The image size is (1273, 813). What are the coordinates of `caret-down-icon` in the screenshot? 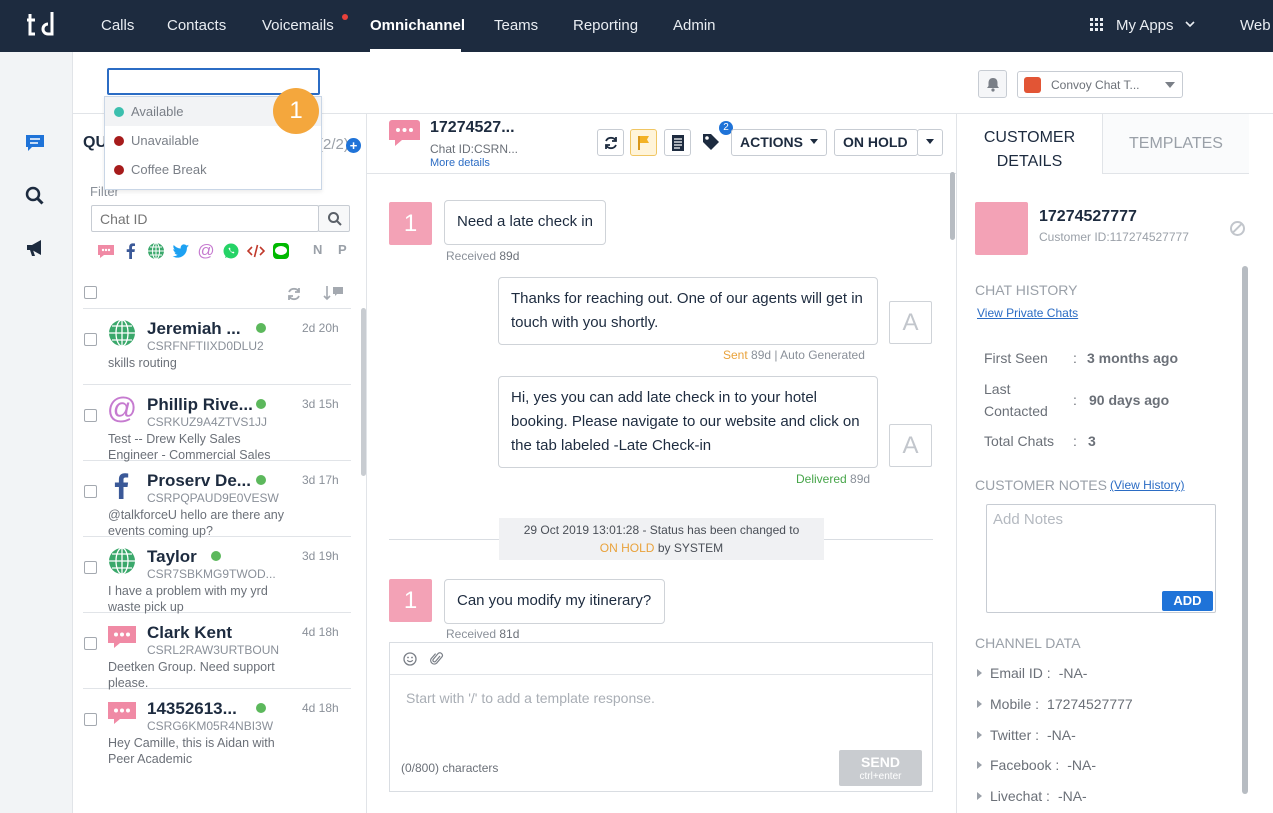 It's located at (930, 141).